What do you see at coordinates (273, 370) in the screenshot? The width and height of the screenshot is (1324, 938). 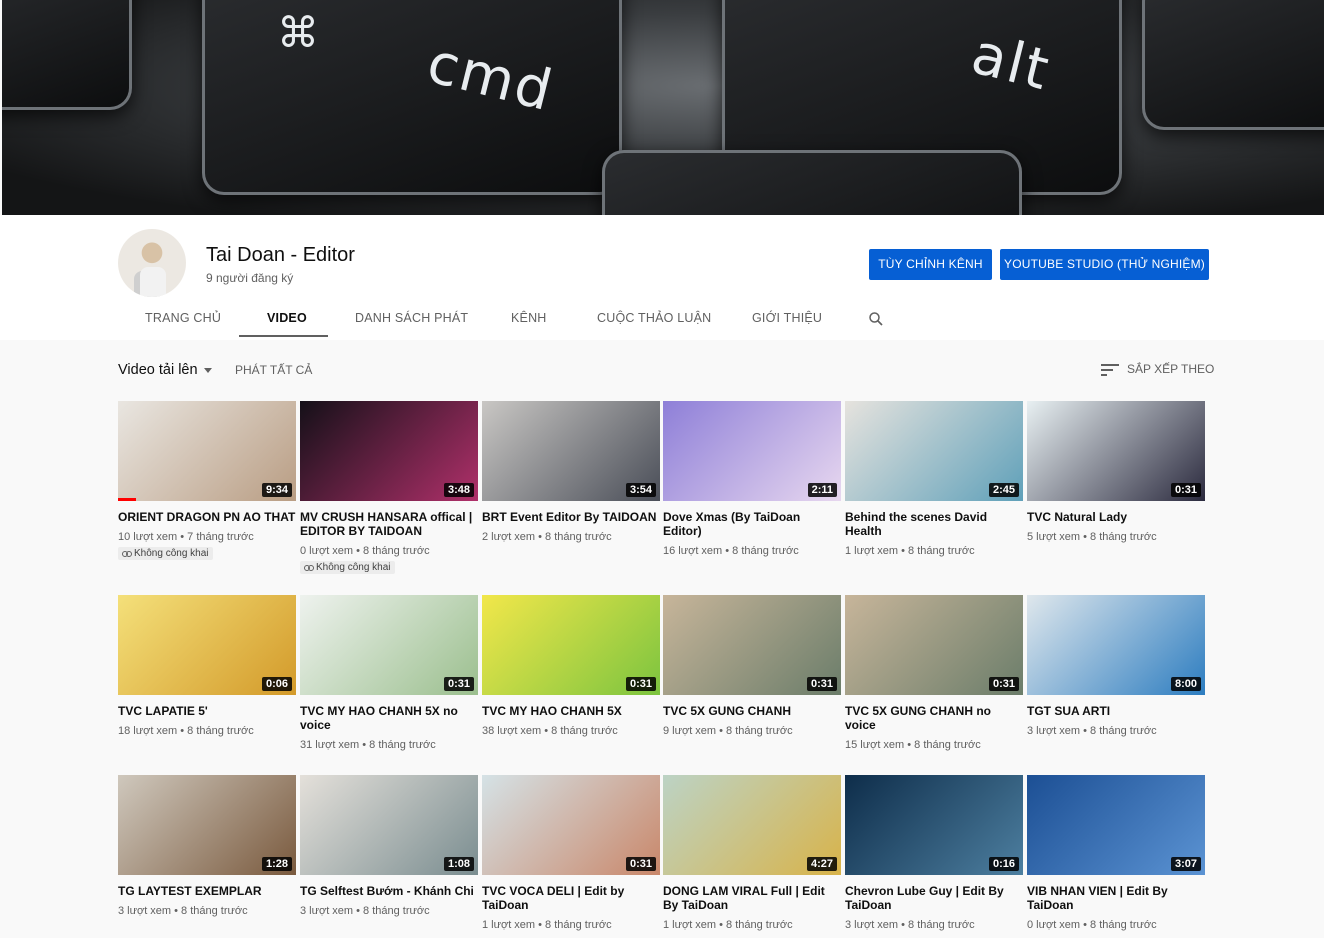 I see `play-all-button: Phát tất cả` at bounding box center [273, 370].